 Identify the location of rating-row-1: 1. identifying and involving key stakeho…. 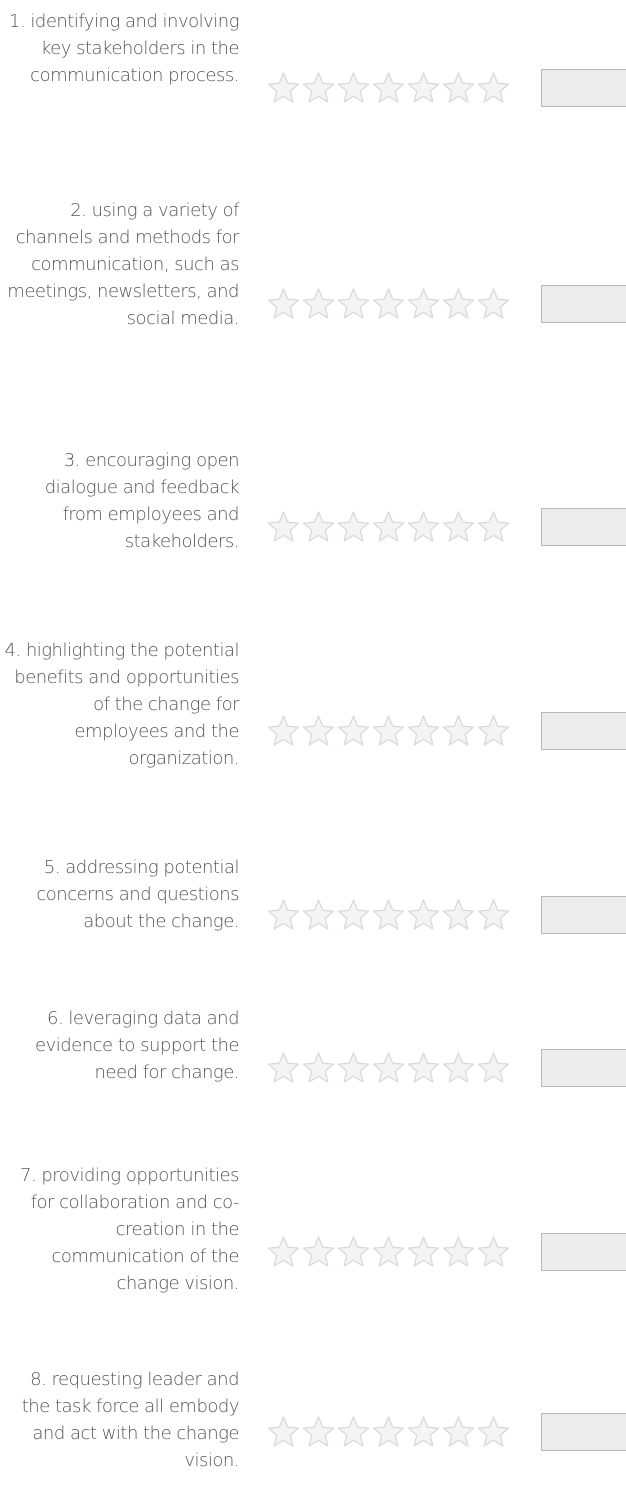
(313, 89).